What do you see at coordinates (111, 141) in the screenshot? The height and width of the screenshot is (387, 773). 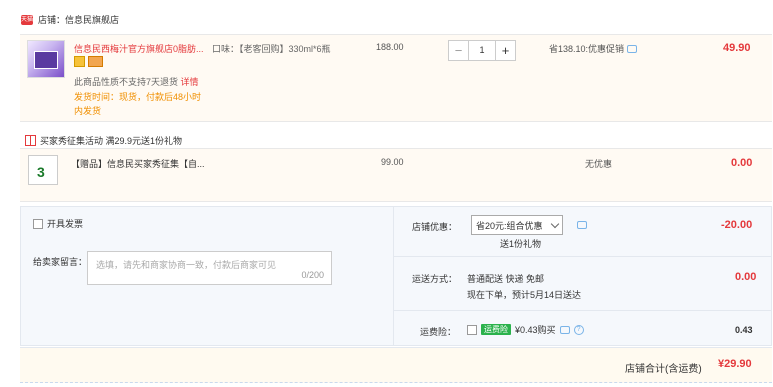 I see `gift-activity-text: 买家秀征集活动 满29.9元送1份礼物` at bounding box center [111, 141].